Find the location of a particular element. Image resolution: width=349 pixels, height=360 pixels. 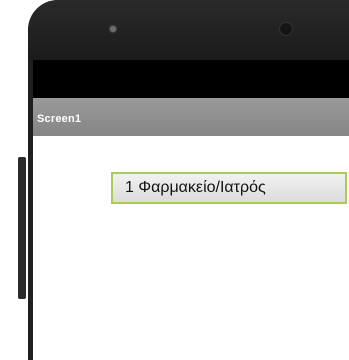

sensor-dot-icon is located at coordinates (113, 29).